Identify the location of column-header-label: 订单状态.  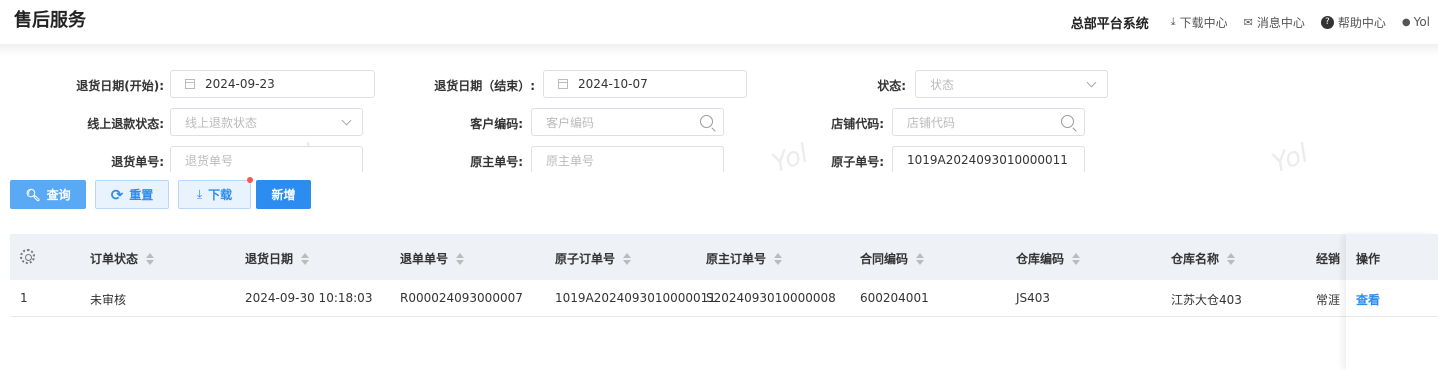
(114, 259).